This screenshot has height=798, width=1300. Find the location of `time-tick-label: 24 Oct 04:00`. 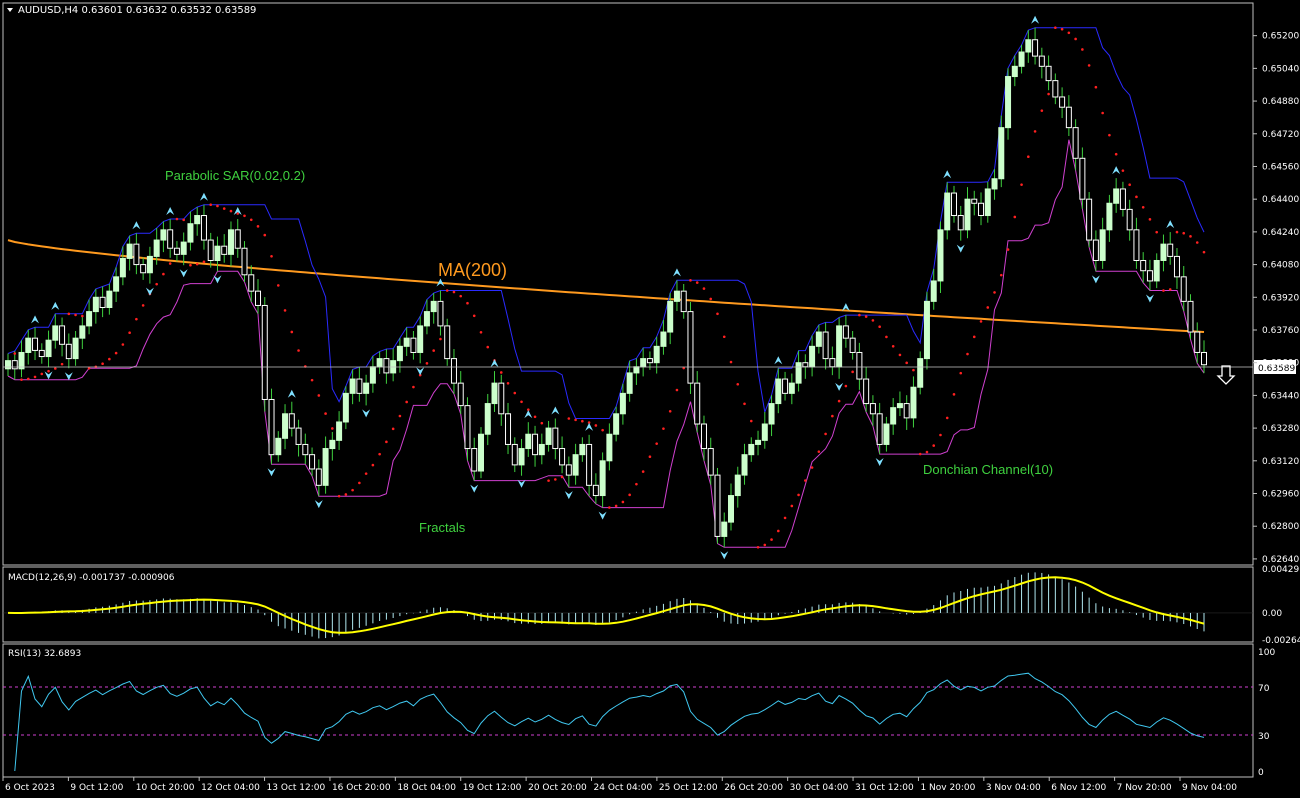

time-tick-label: 24 Oct 04:00 is located at coordinates (623, 788).